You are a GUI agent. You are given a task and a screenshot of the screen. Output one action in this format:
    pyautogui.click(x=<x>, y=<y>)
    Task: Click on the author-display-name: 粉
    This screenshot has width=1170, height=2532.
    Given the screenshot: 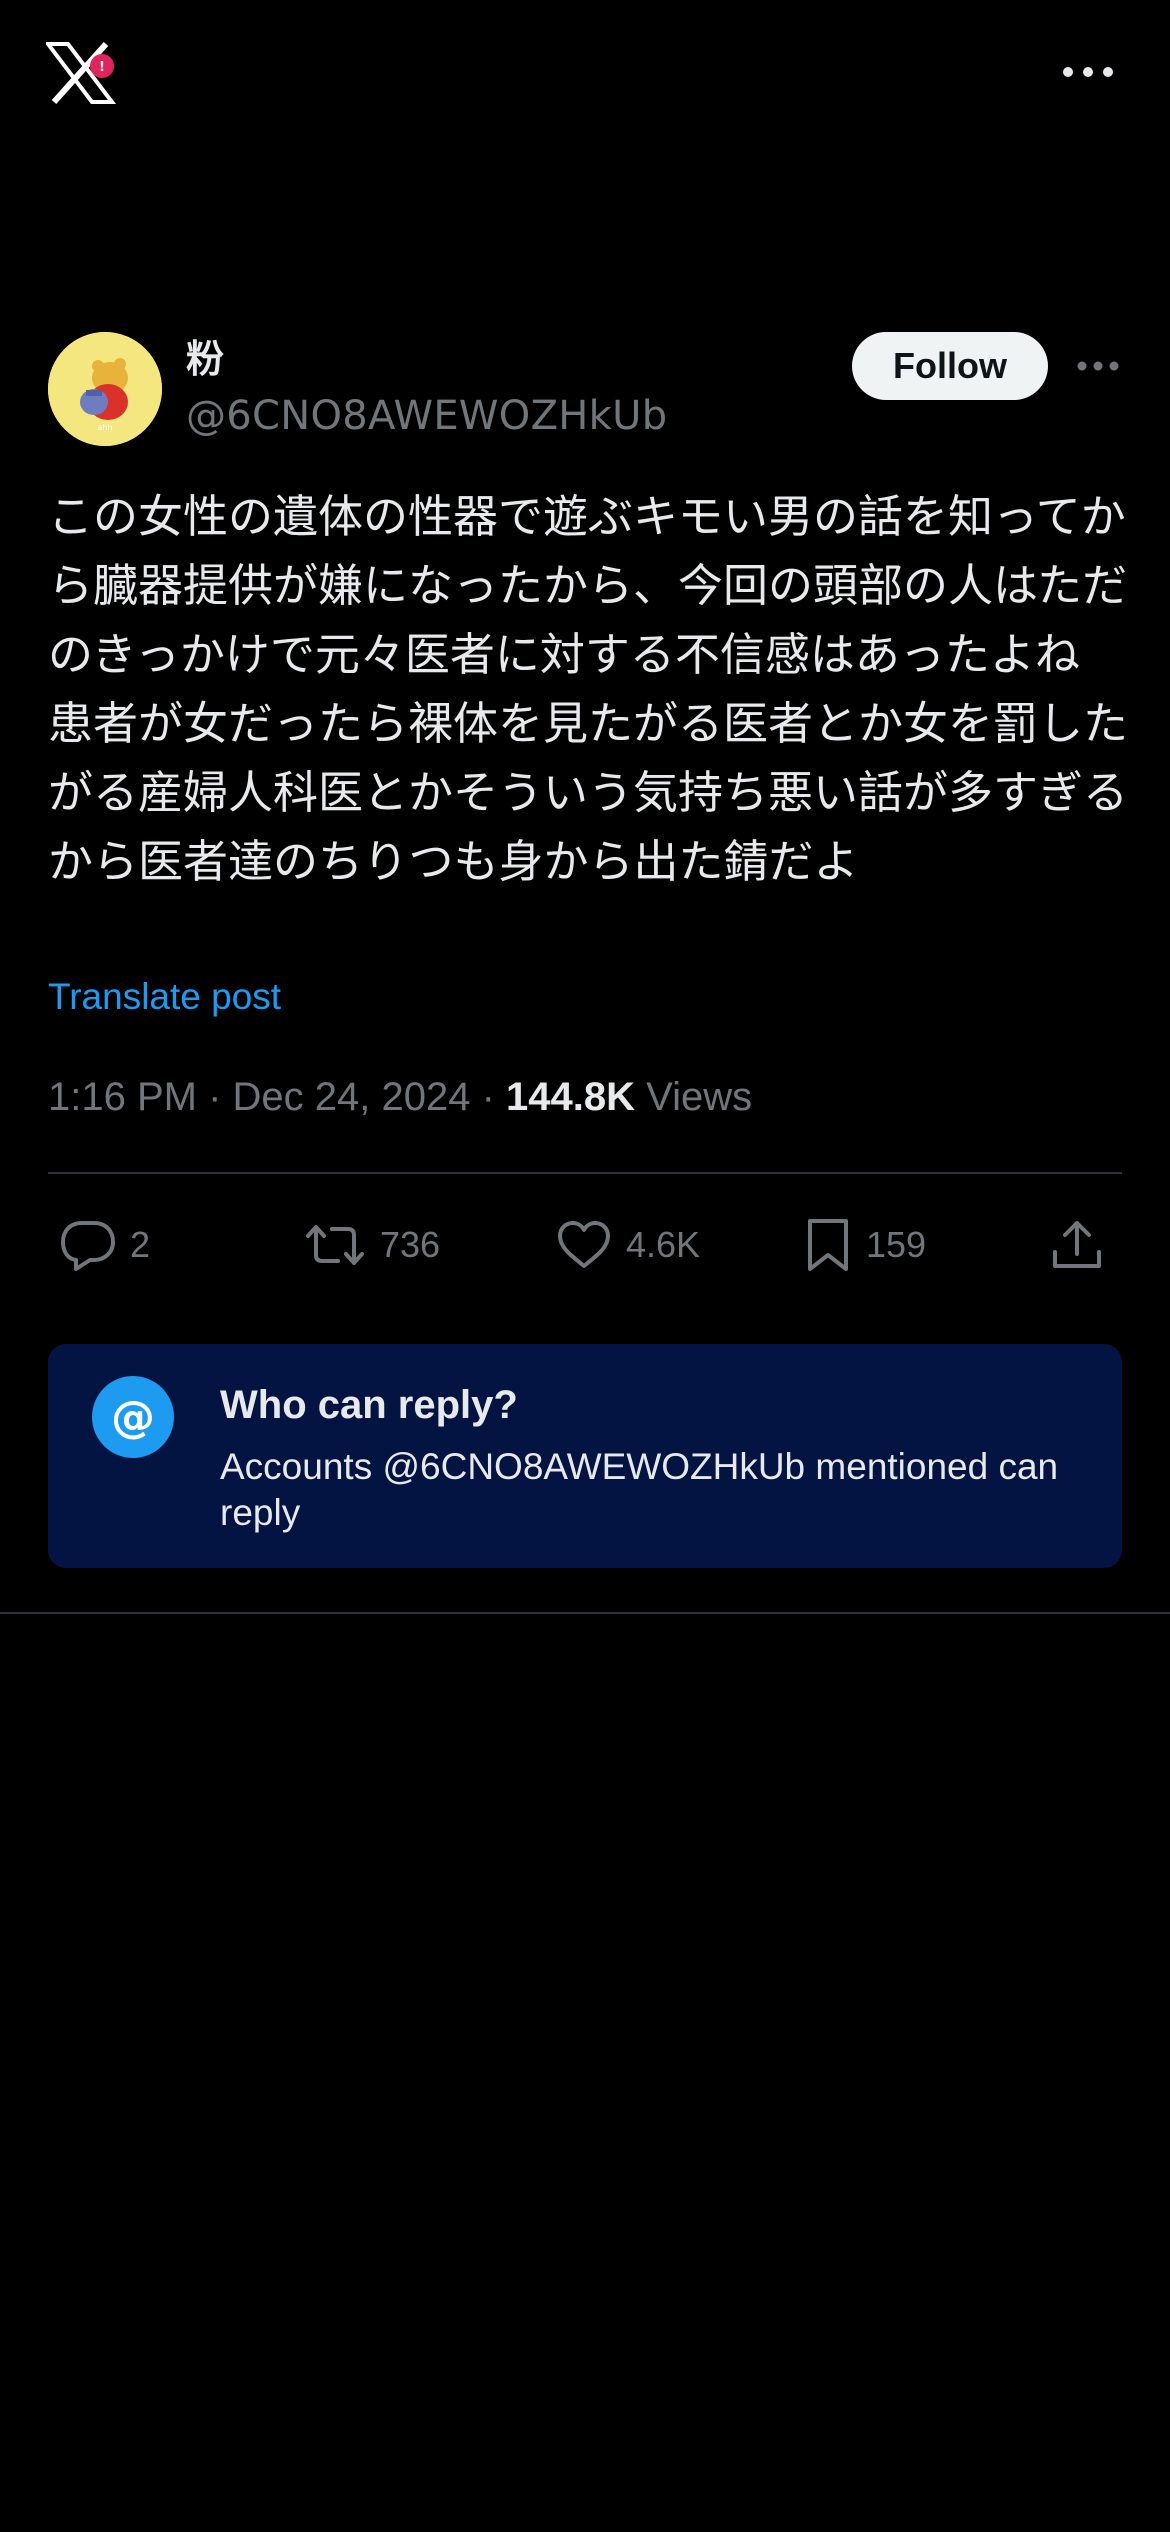 What is the action you would take?
    pyautogui.click(x=205, y=359)
    